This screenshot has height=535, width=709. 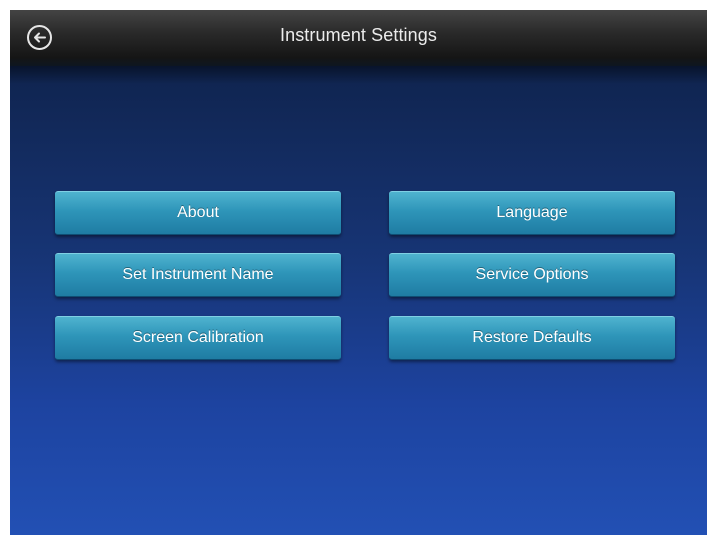 What do you see at coordinates (358, 75) in the screenshot?
I see `header-shadow` at bounding box center [358, 75].